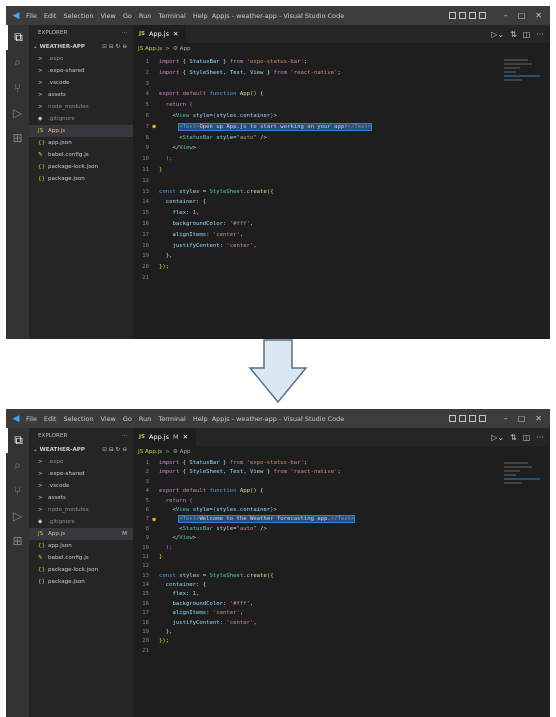  Describe the element at coordinates (341, 651) in the screenshot. I see `code-line: 21` at that location.